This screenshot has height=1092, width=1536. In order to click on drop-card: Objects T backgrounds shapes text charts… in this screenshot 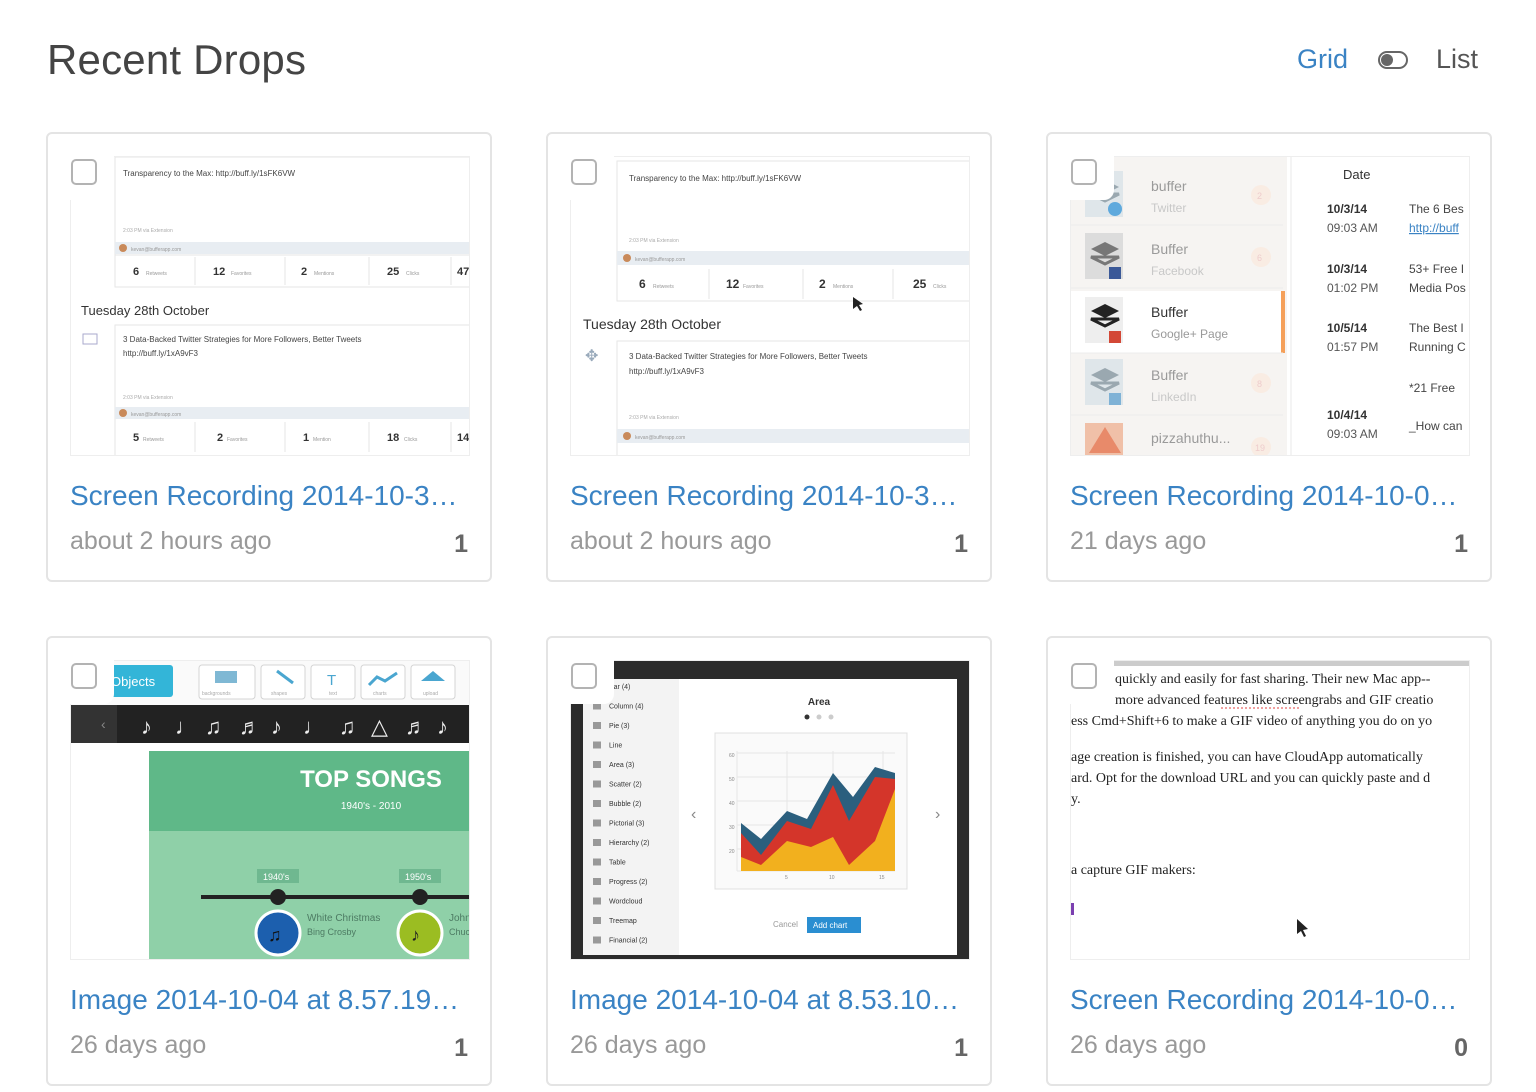, I will do `click(269, 861)`.